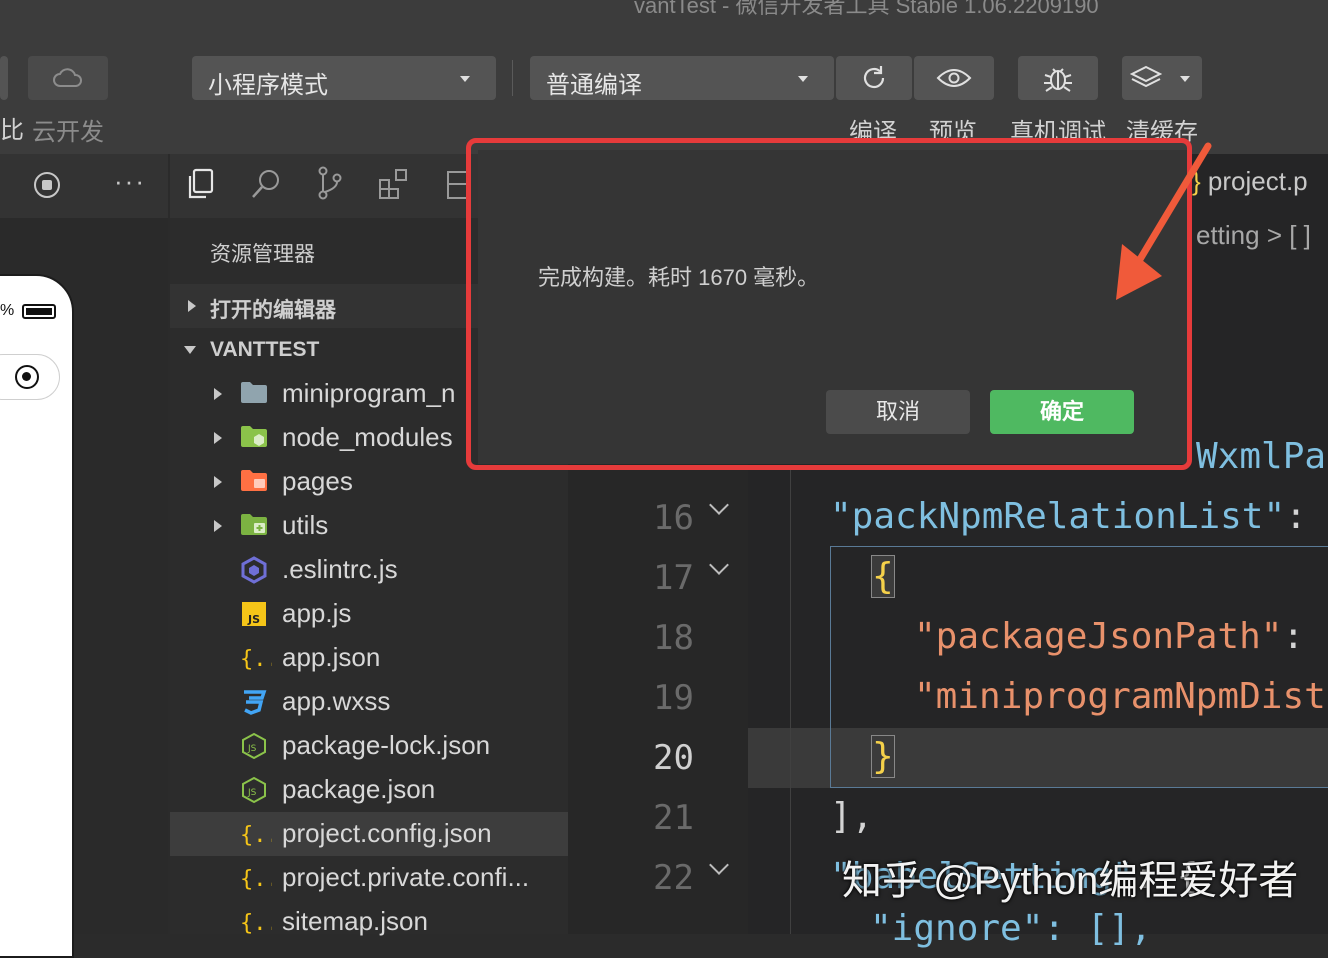 The height and width of the screenshot is (958, 1328). Describe the element at coordinates (344, 78) in the screenshot. I see `mode-select: 小程序模式` at that location.